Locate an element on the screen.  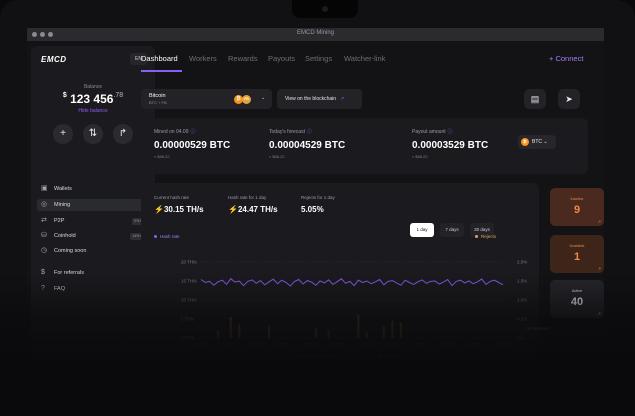
tab-watcher-link: Watcher-link is located at coordinates (364, 58).